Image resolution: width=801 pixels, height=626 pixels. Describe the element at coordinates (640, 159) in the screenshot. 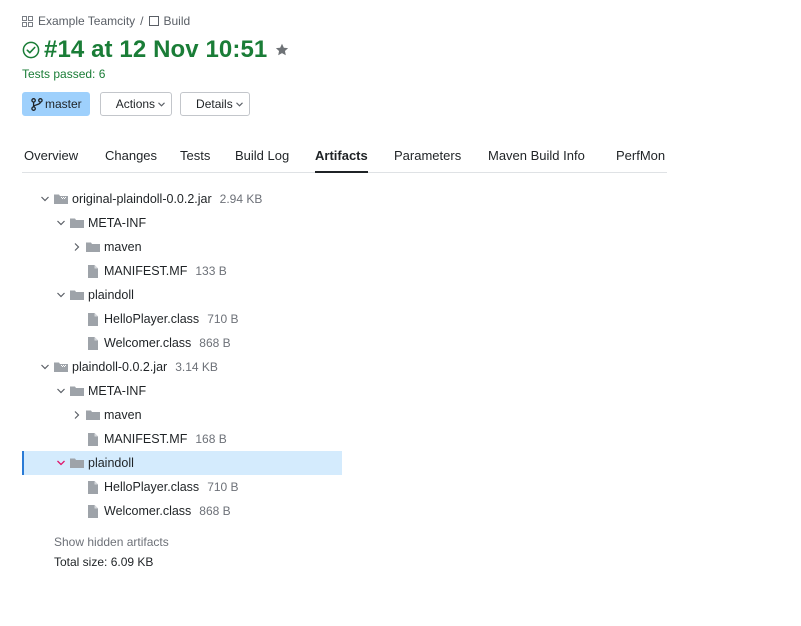

I see `tab-perfmon: PerfMon` at that location.